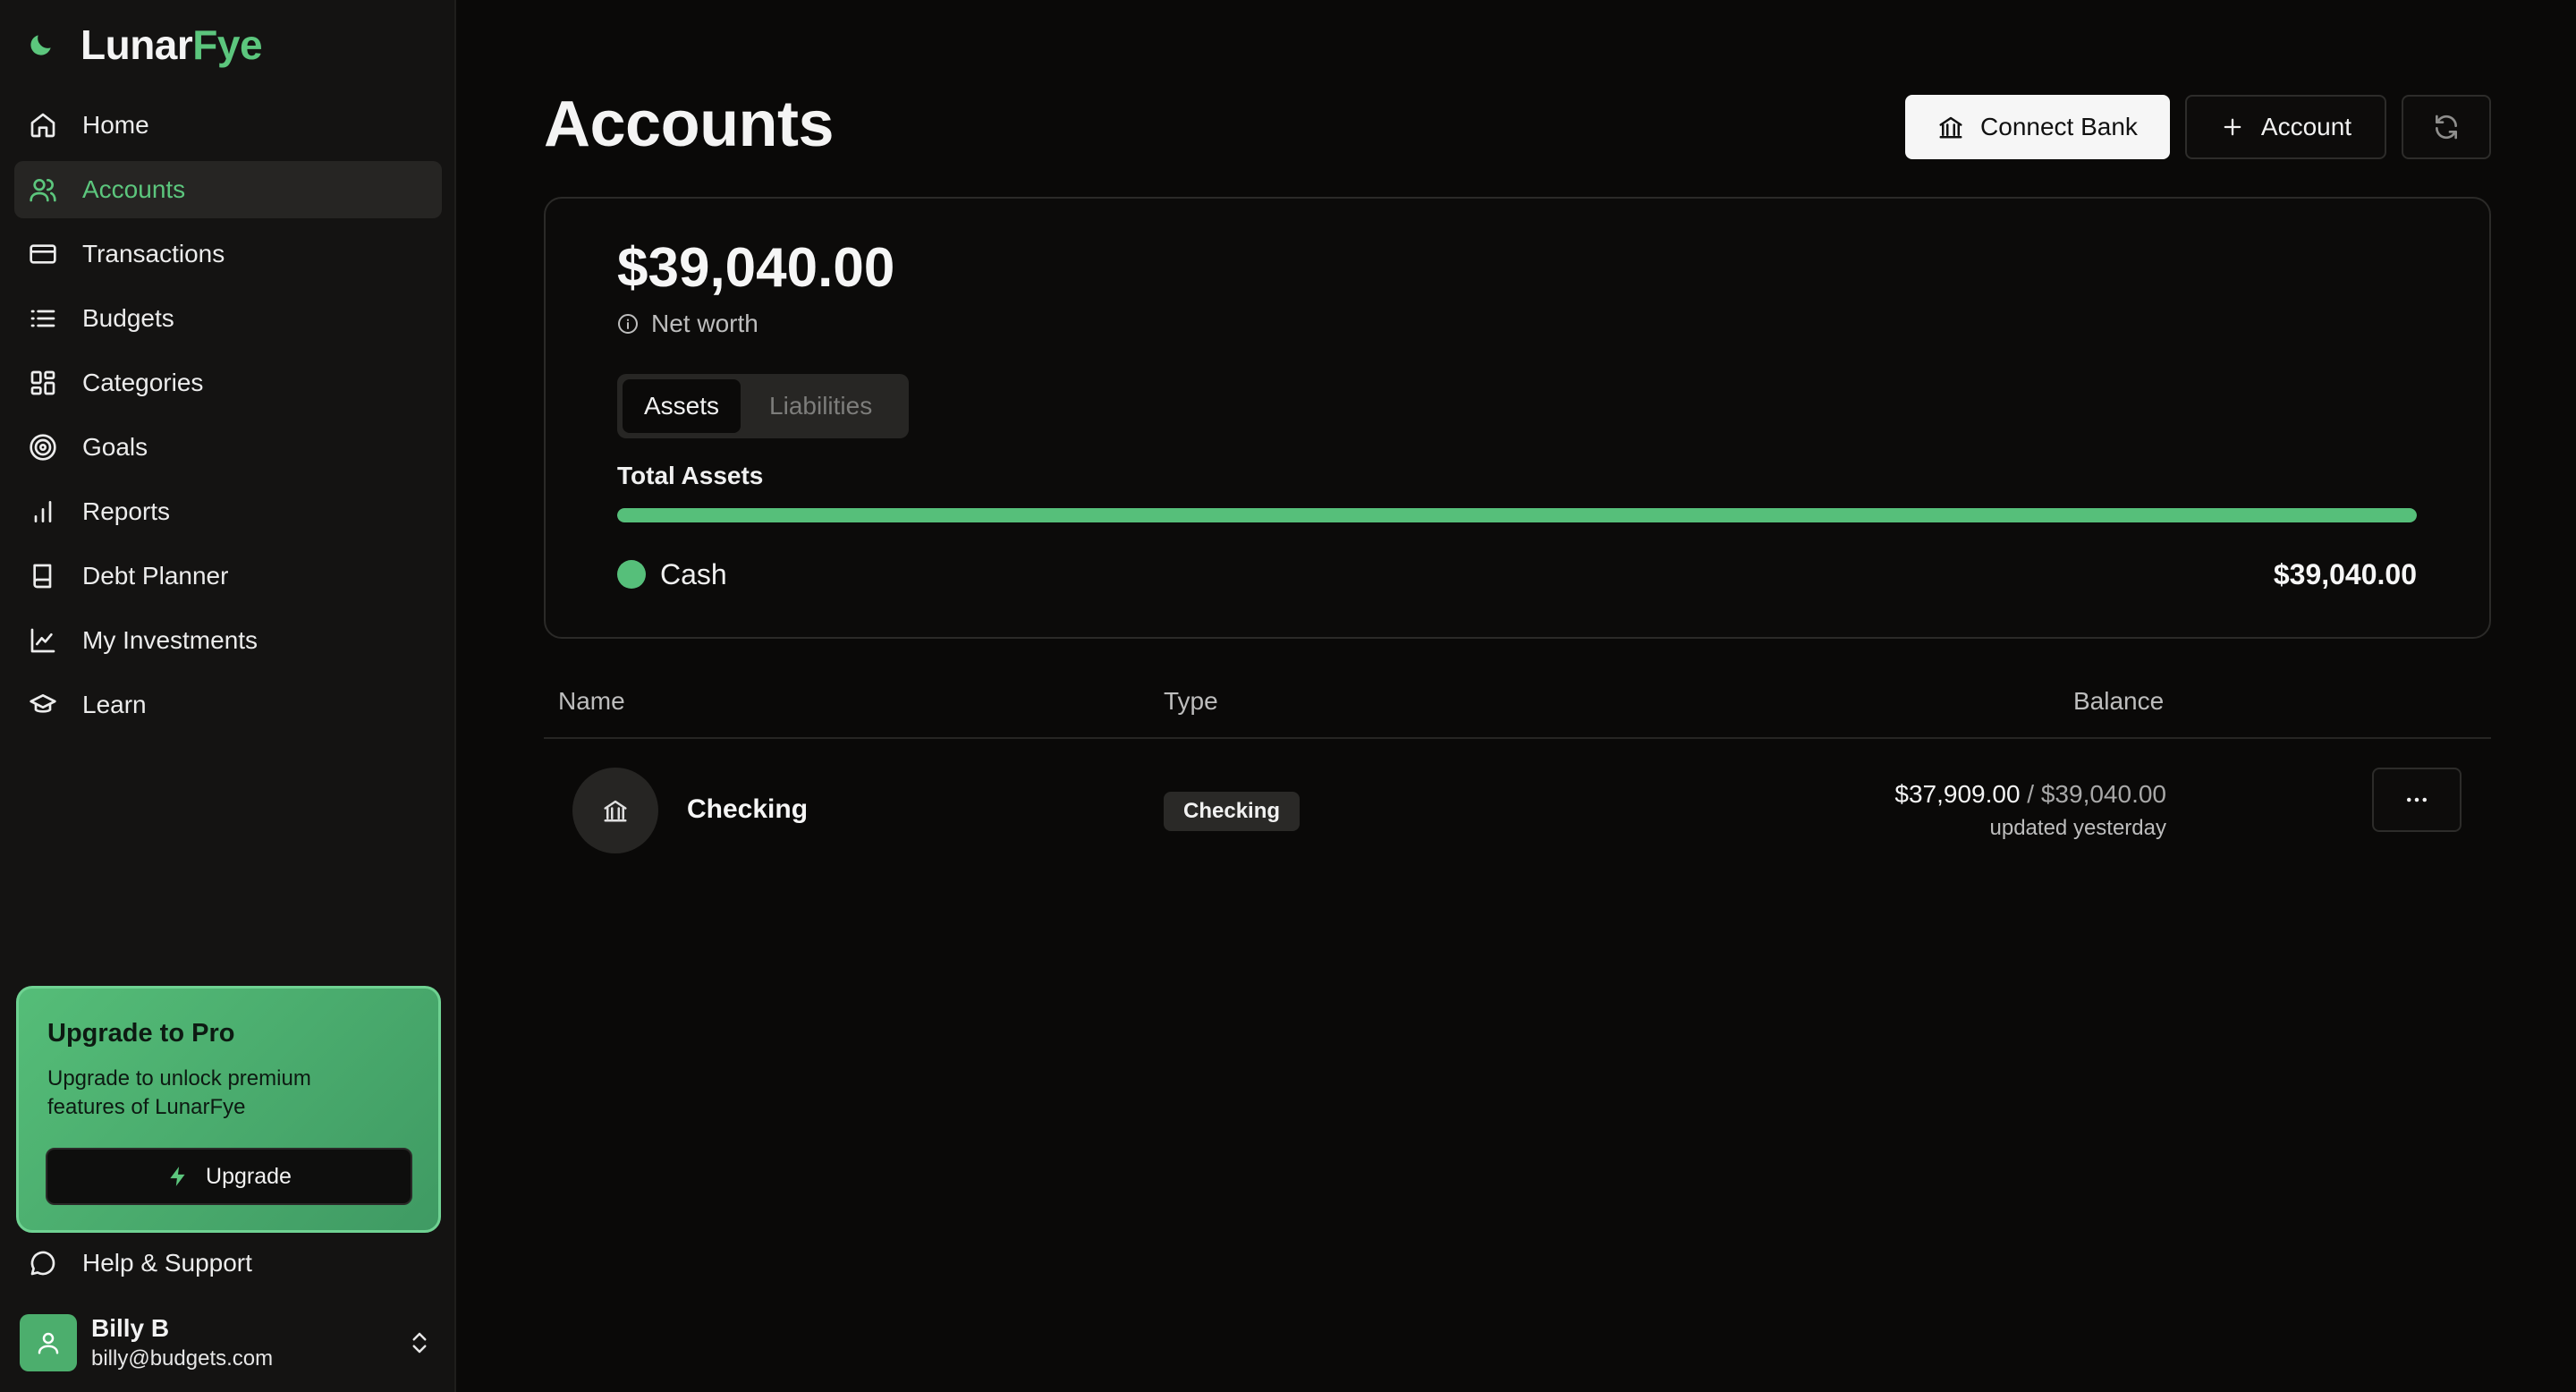  What do you see at coordinates (2345, 573) in the screenshot?
I see `legend-value: $39,040.00` at bounding box center [2345, 573].